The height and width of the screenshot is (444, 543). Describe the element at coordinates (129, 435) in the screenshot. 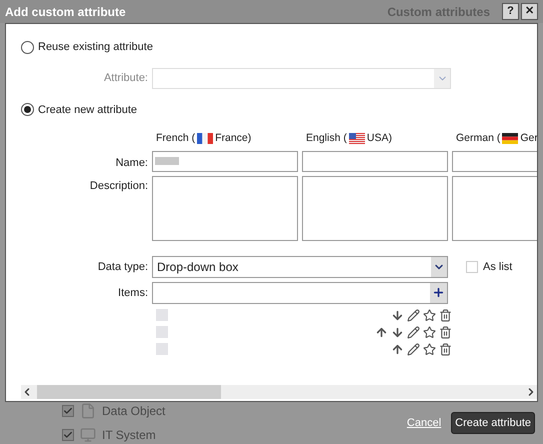

I see `background-item-label: IT System` at that location.